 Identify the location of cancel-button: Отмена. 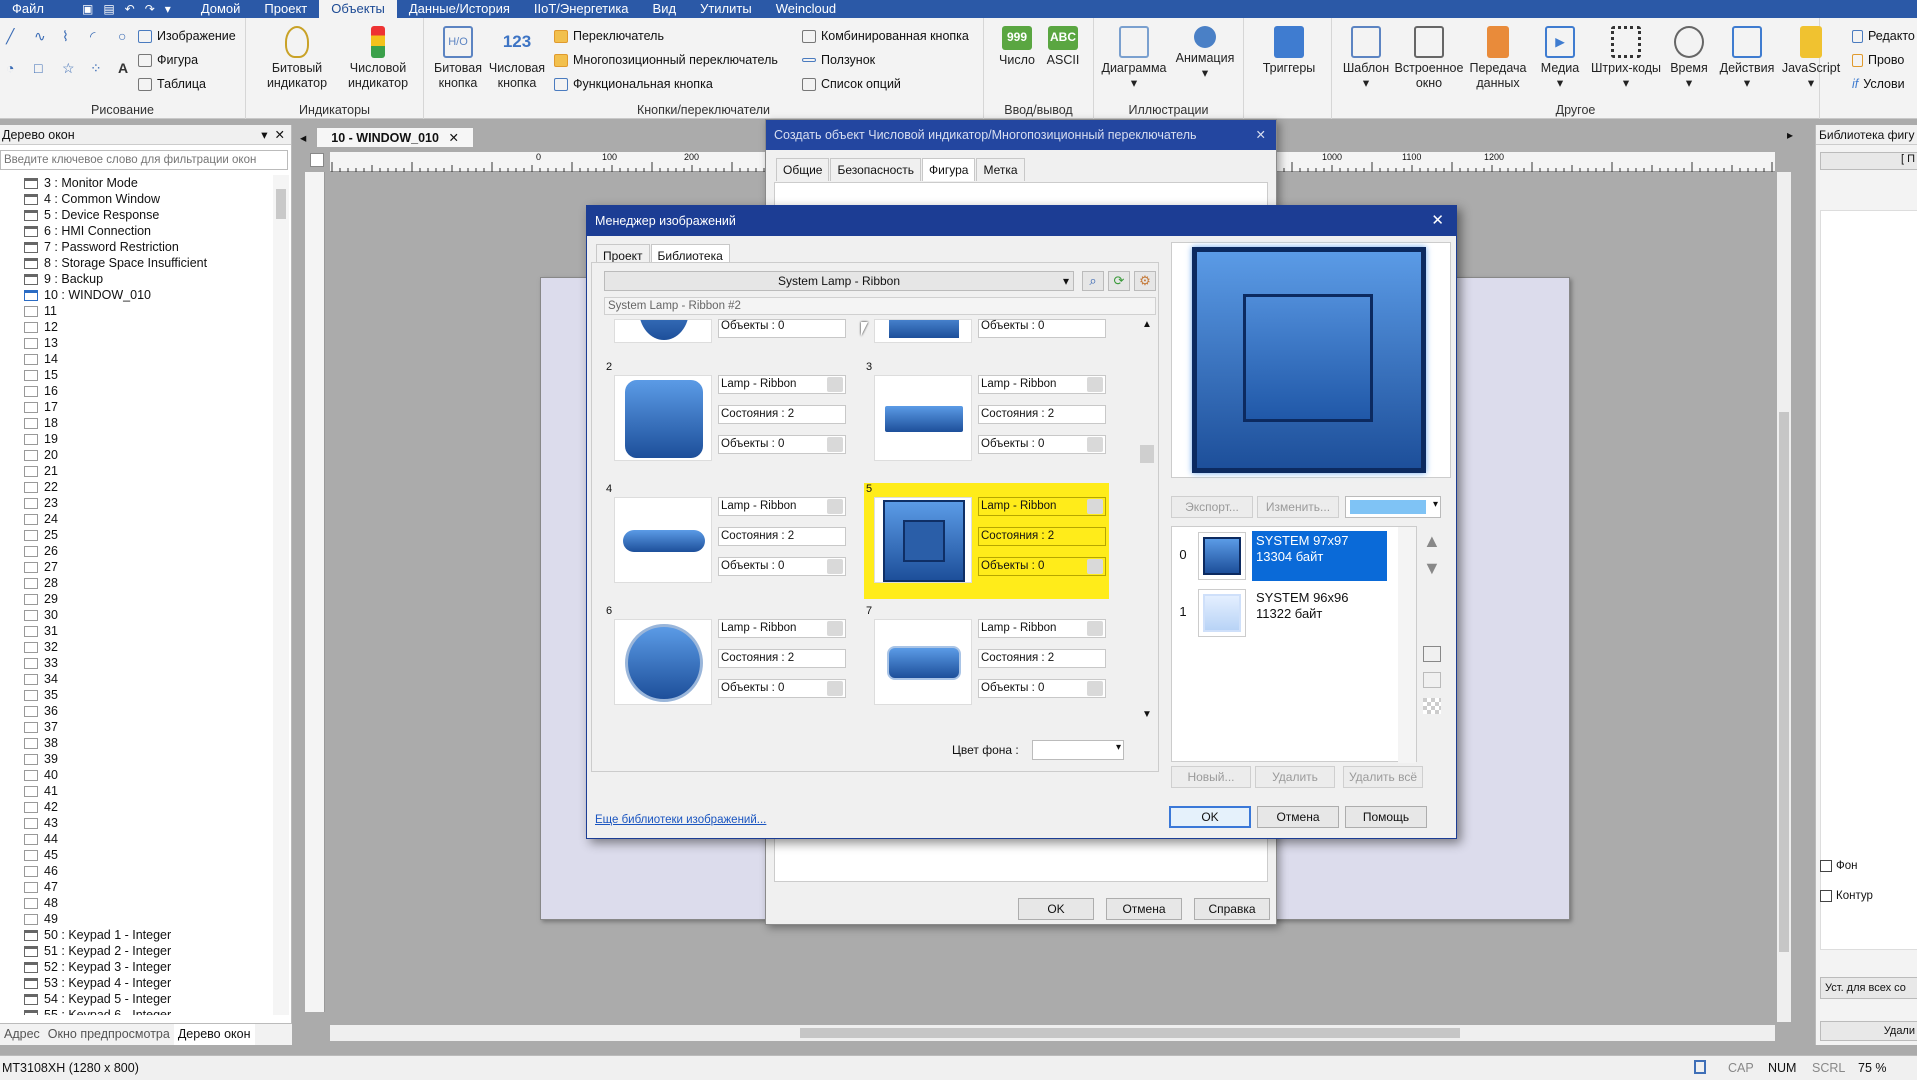
(1144, 909).